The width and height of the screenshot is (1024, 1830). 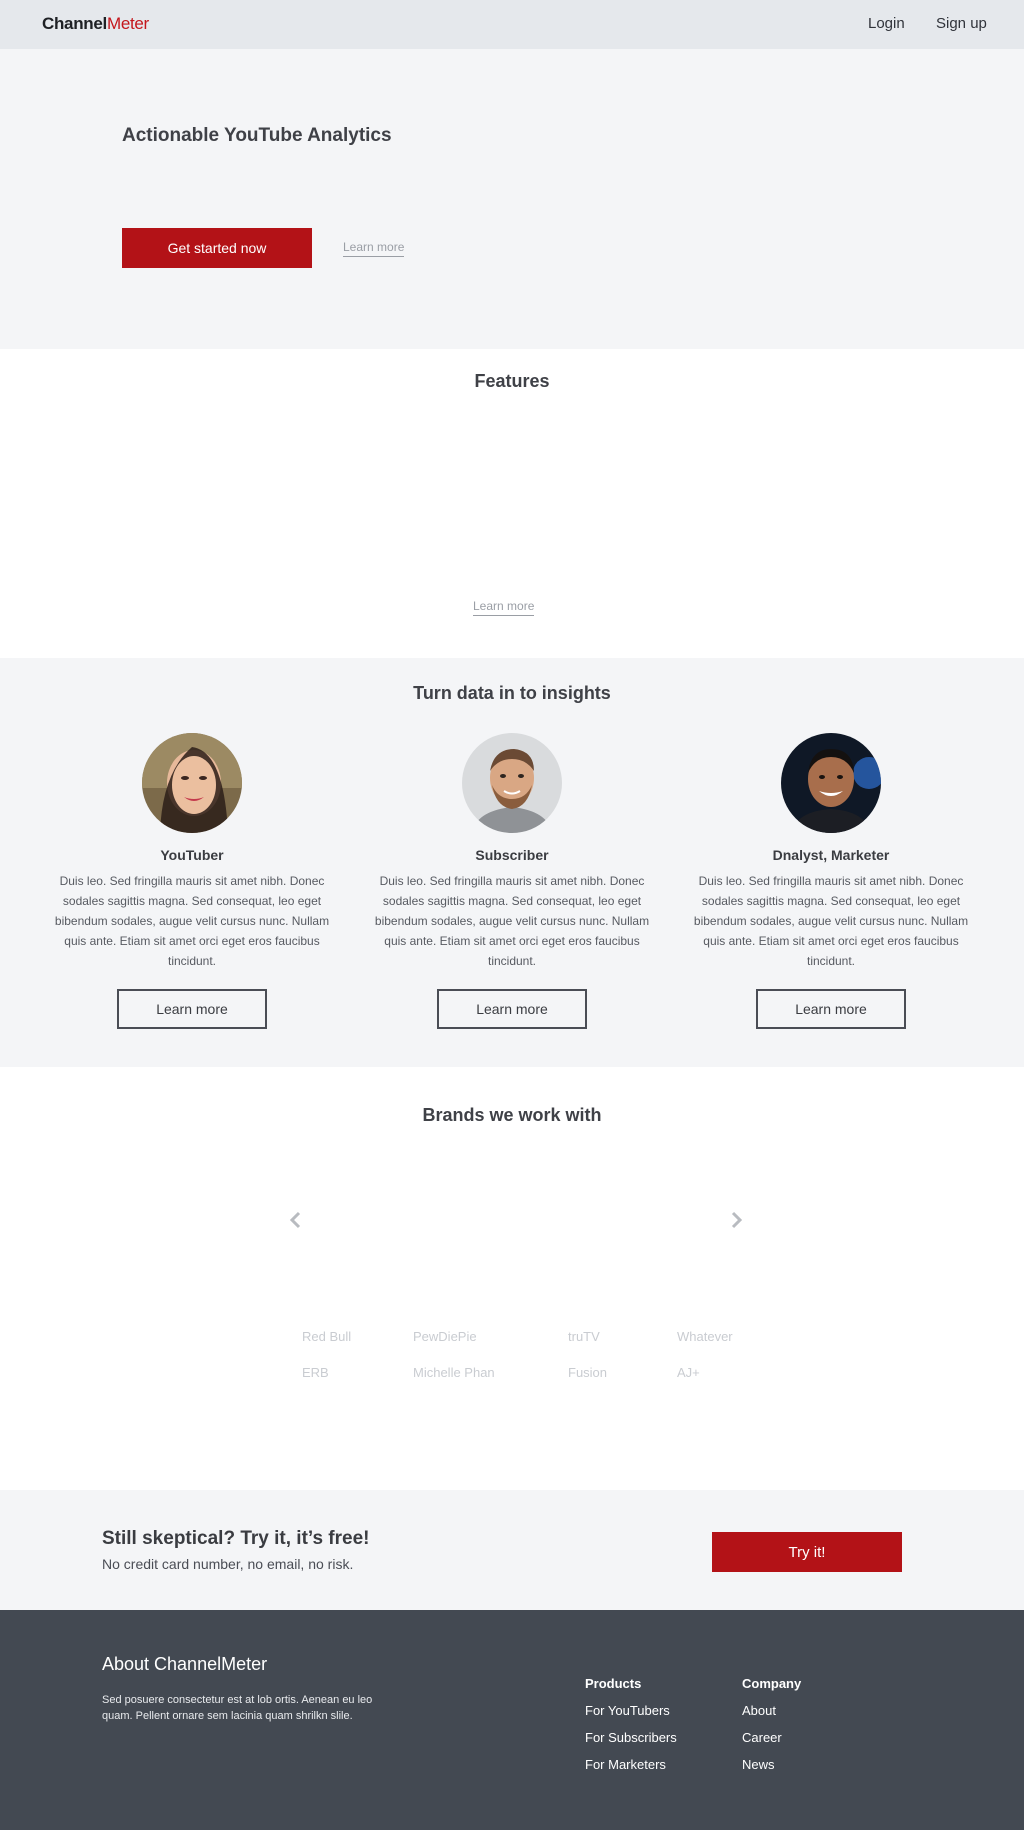 What do you see at coordinates (192, 783) in the screenshot?
I see `youtuber-avatar` at bounding box center [192, 783].